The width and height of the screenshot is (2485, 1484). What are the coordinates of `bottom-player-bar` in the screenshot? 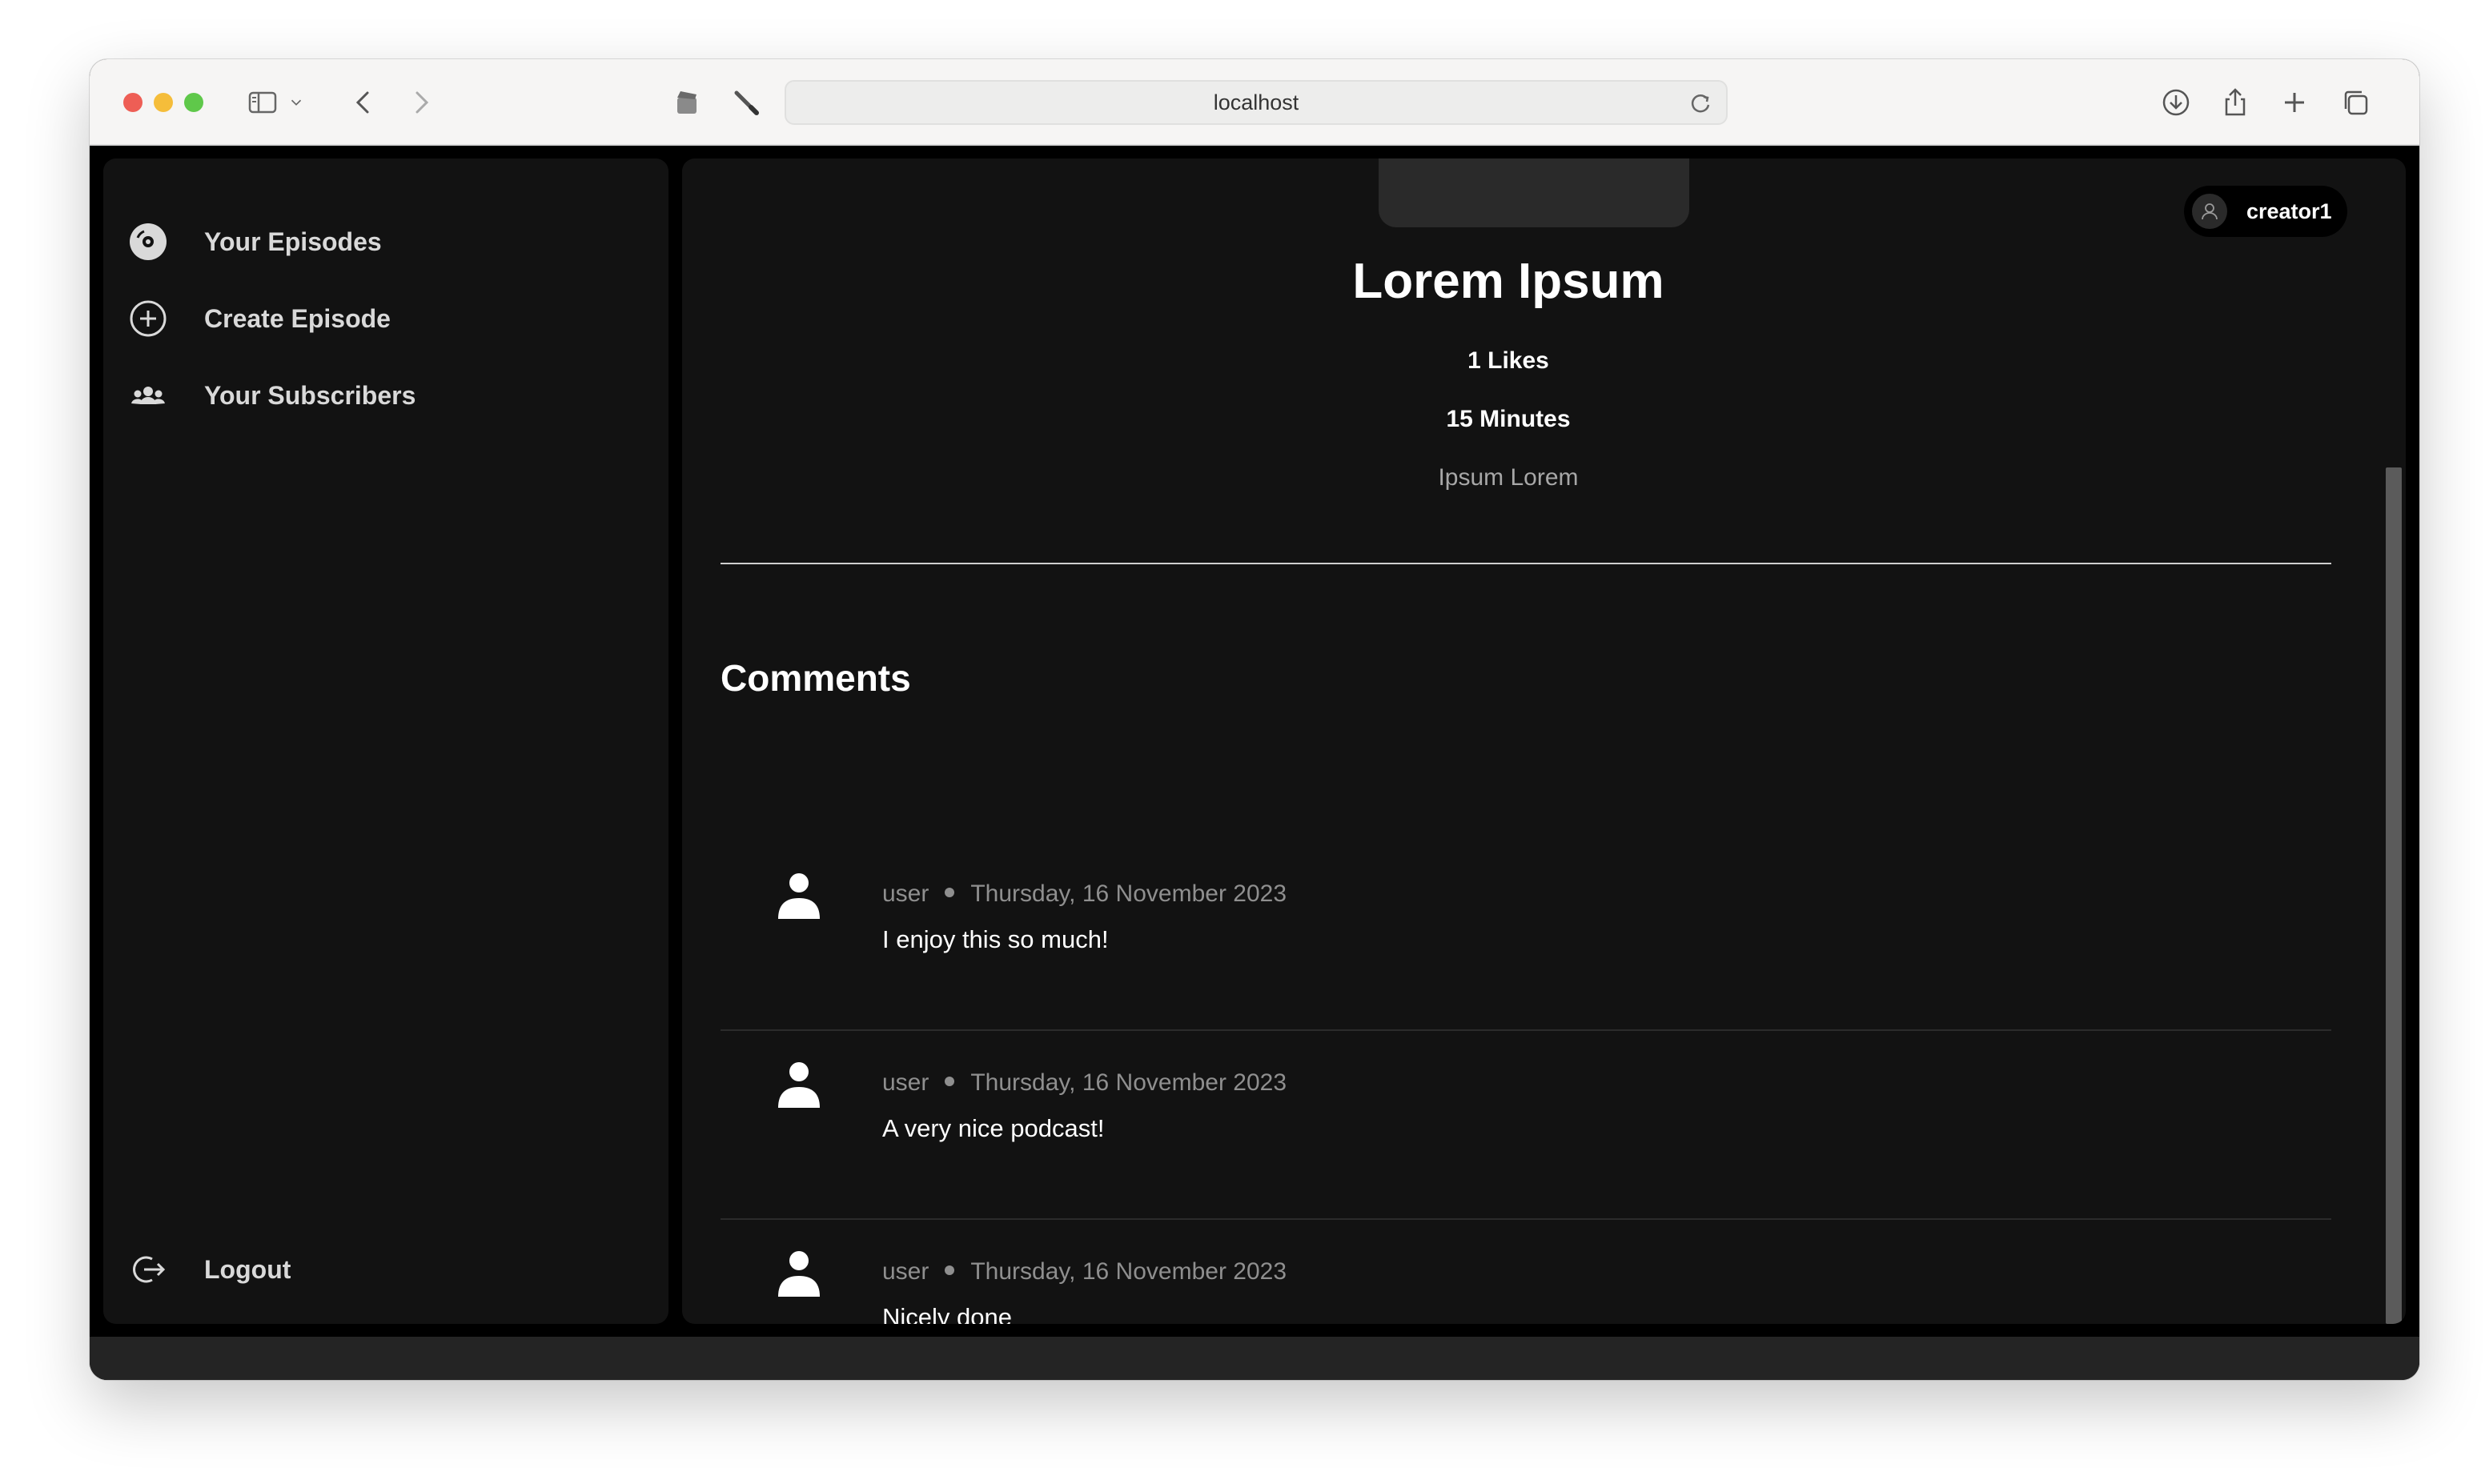 It's located at (1254, 1358).